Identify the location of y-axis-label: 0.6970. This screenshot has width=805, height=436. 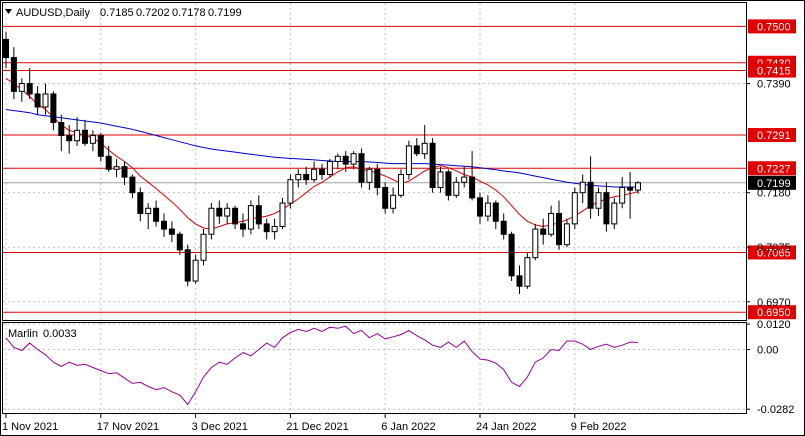
(774, 303).